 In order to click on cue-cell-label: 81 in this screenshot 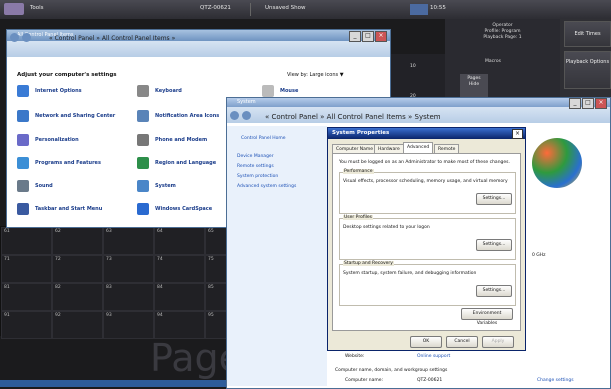, I will do `click(7, 287)`.